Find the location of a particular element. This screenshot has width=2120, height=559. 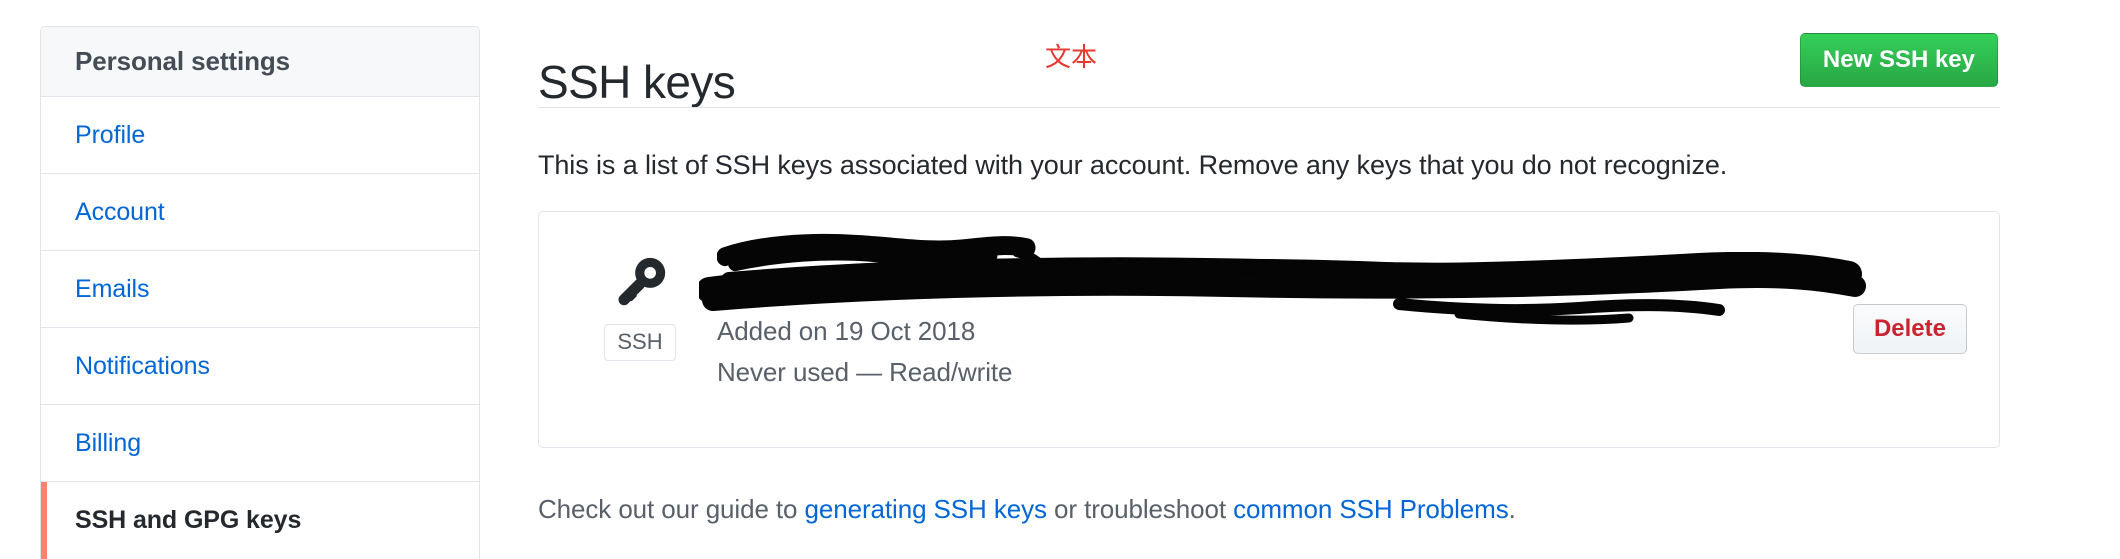

new-ssh-key-button: New SSH key is located at coordinates (1898, 60).